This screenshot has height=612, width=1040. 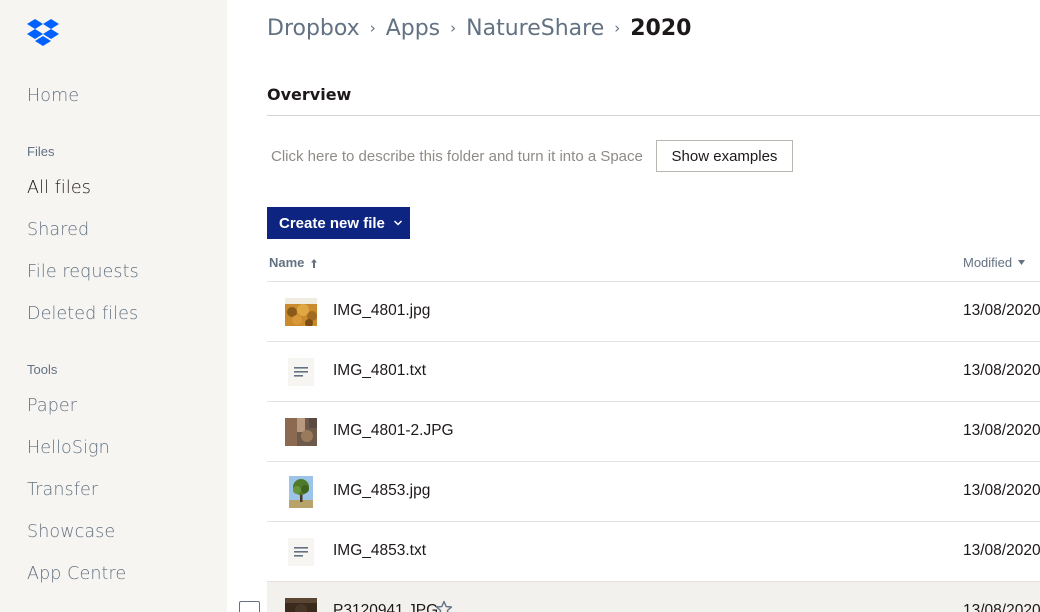 What do you see at coordinates (313, 28) in the screenshot?
I see `breadcrumb-dropbox: Dropbox` at bounding box center [313, 28].